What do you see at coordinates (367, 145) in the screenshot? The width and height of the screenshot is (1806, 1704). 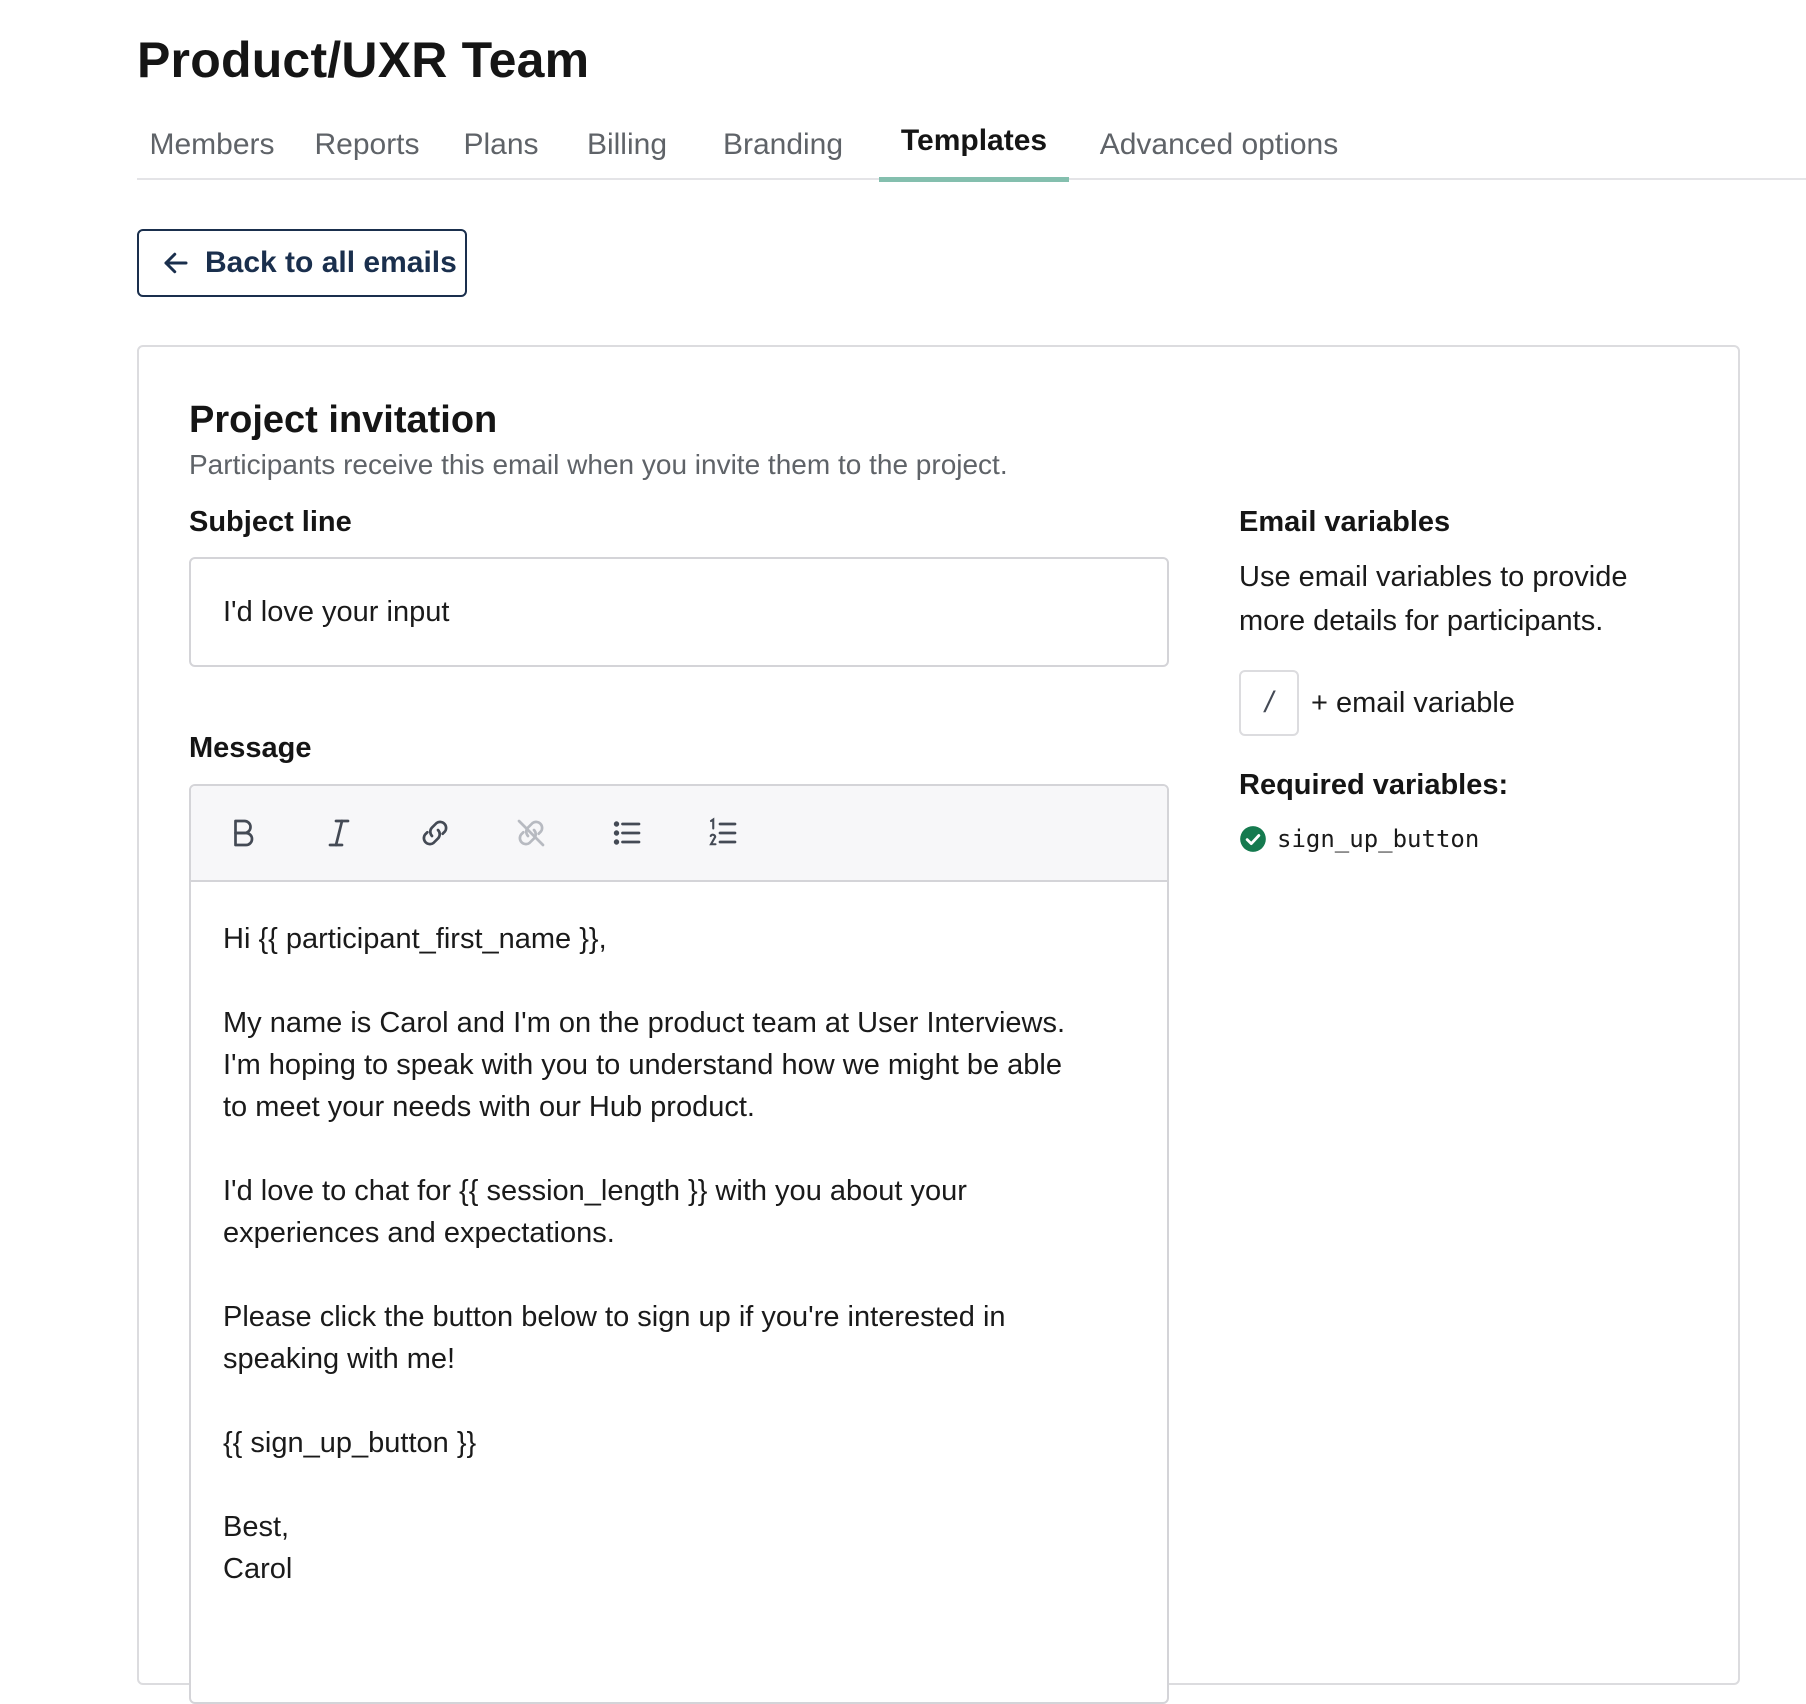 I see `tab-reports: Reports` at bounding box center [367, 145].